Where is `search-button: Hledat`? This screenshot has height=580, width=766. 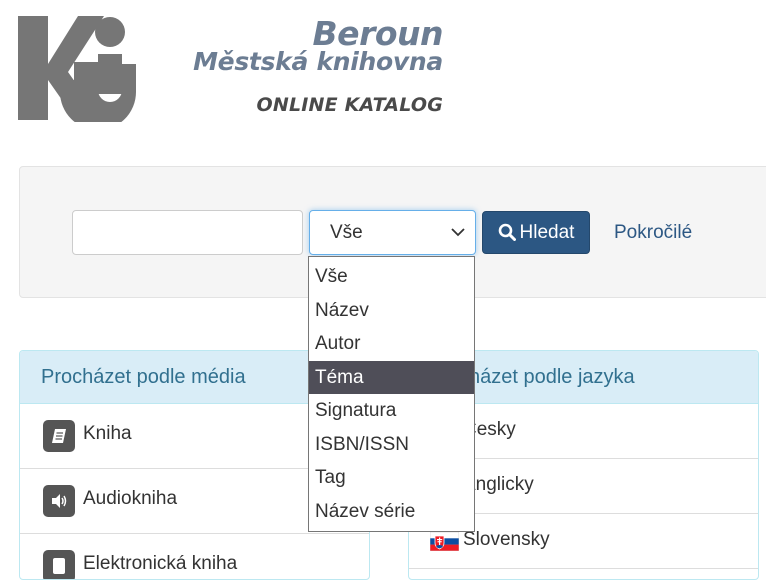 search-button: Hledat is located at coordinates (536, 232).